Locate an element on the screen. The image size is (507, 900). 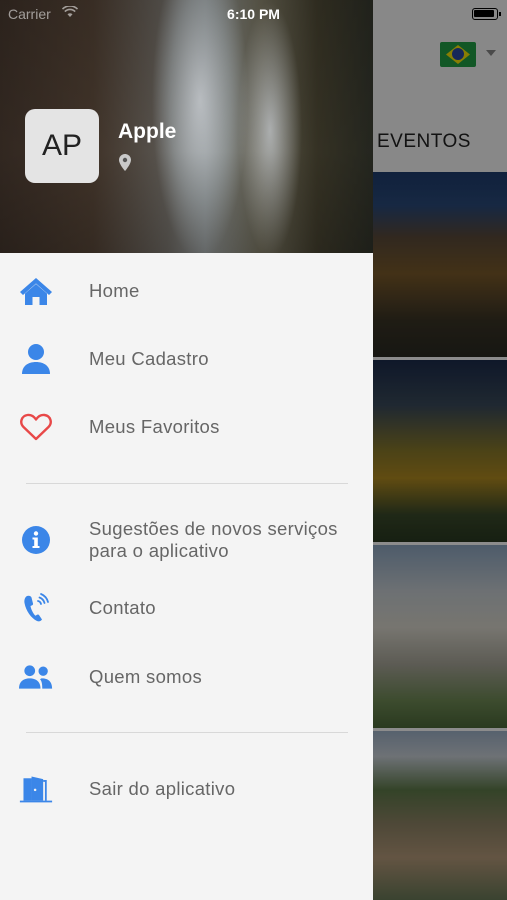
menu-item-label: Sair do aplicativo is located at coordinates (162, 788).